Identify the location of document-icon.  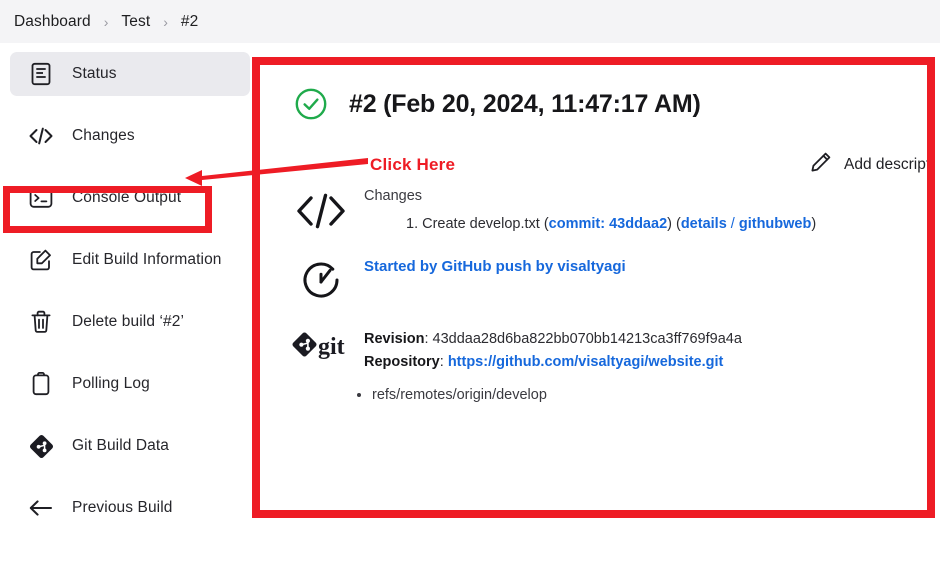
(41, 74).